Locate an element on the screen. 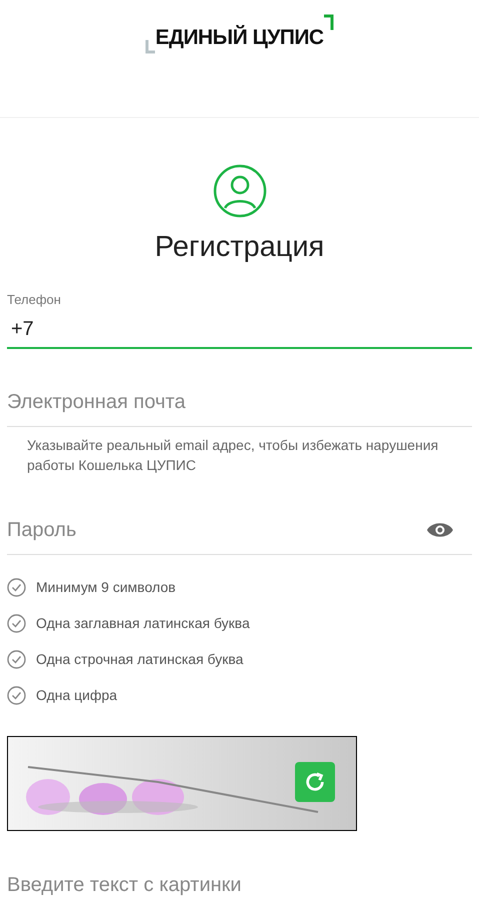  eye-icon is located at coordinates (440, 529).